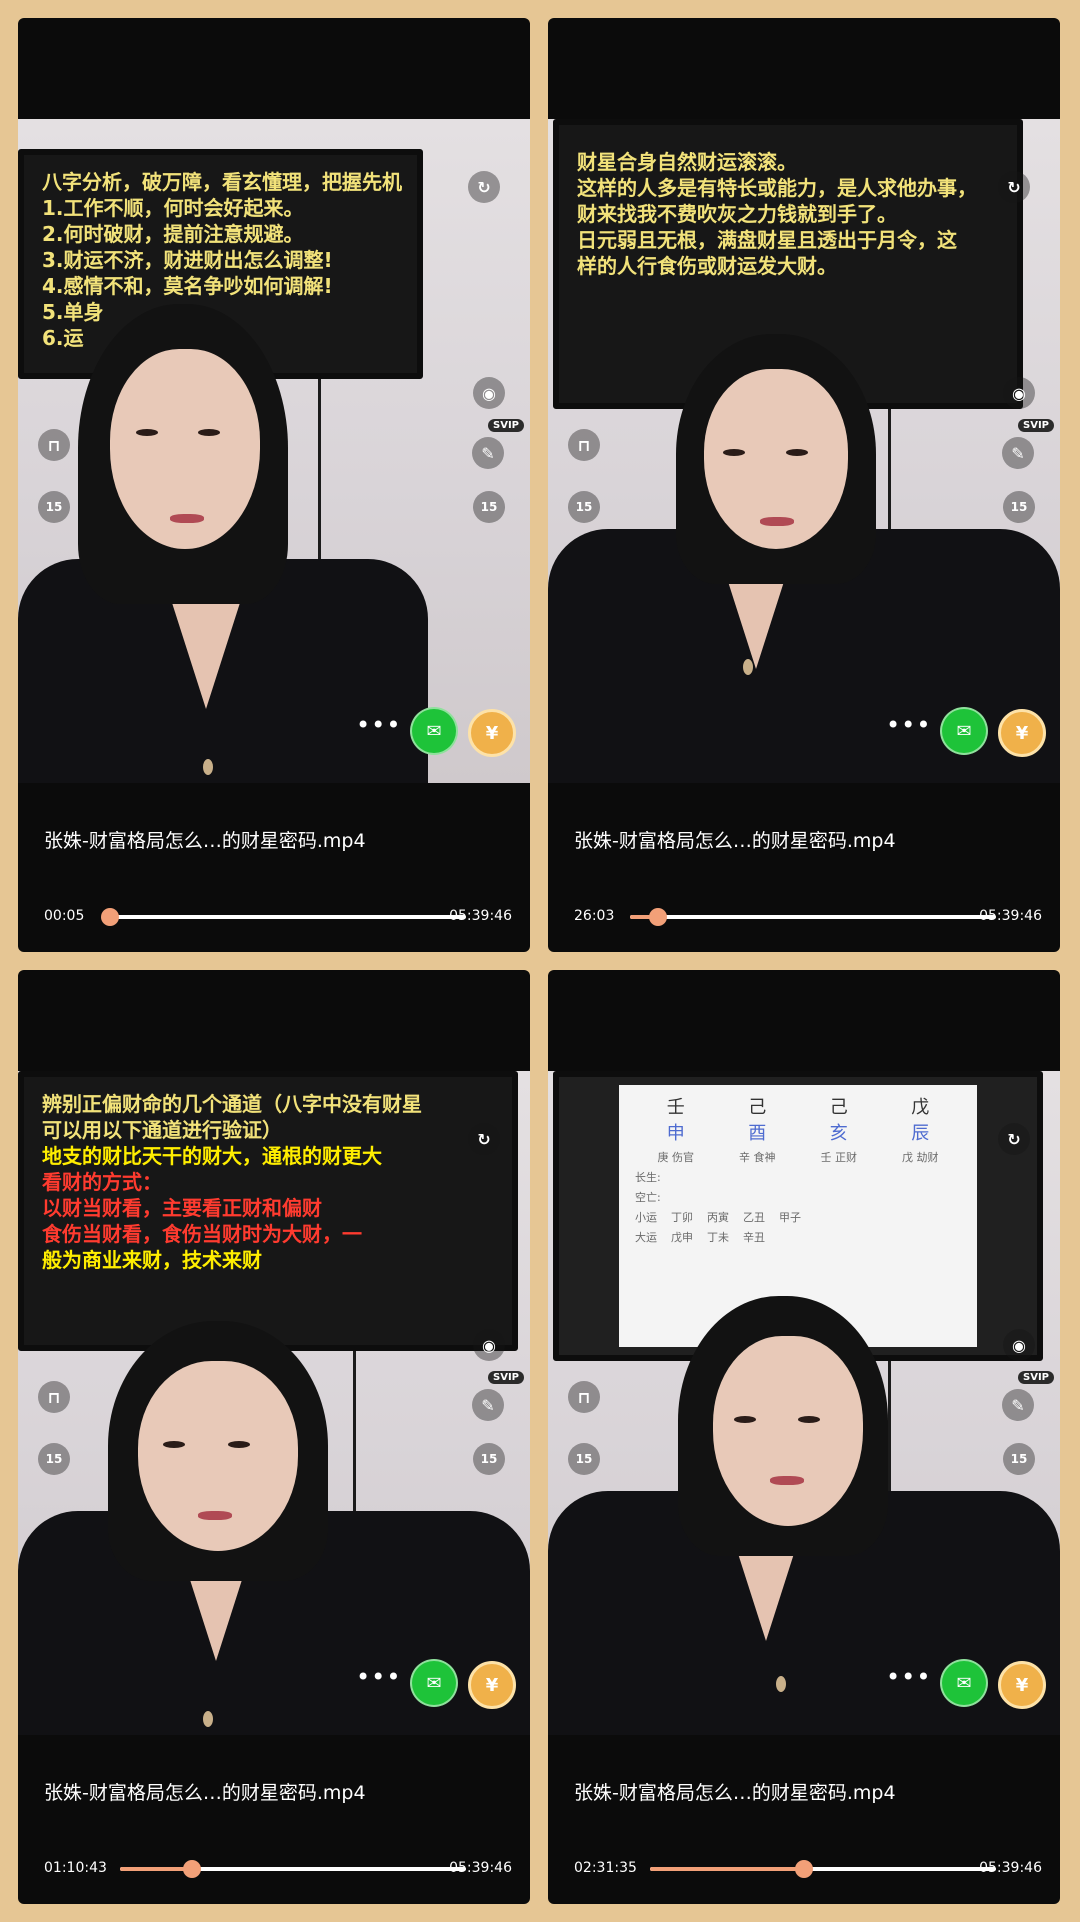  Describe the element at coordinates (222, 182) in the screenshot. I see `monitor-line: 八字分析，破万障，看玄懂理，把握先机` at that location.